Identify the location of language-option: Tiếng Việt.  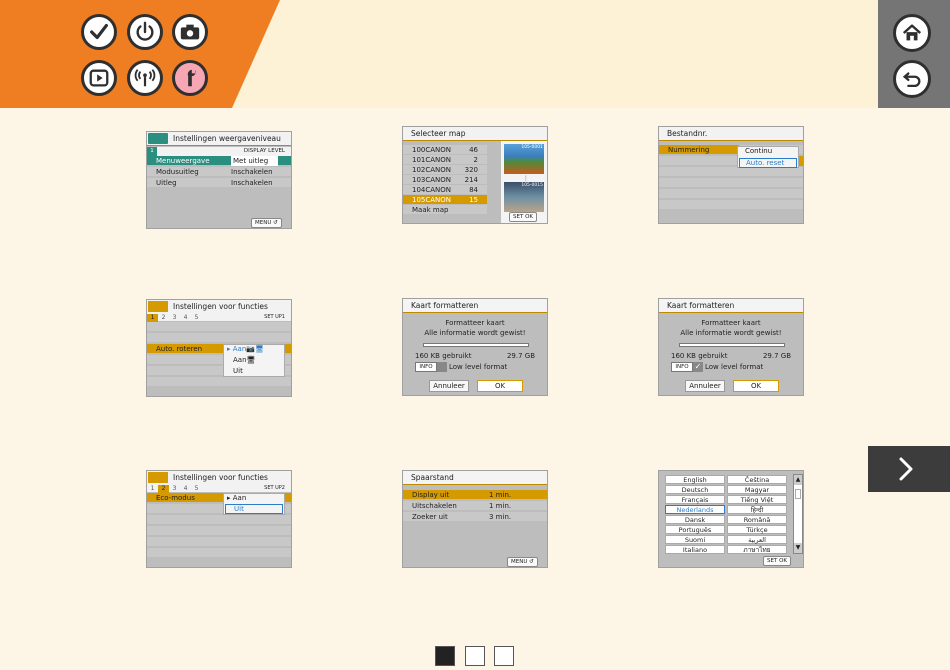
(757, 499).